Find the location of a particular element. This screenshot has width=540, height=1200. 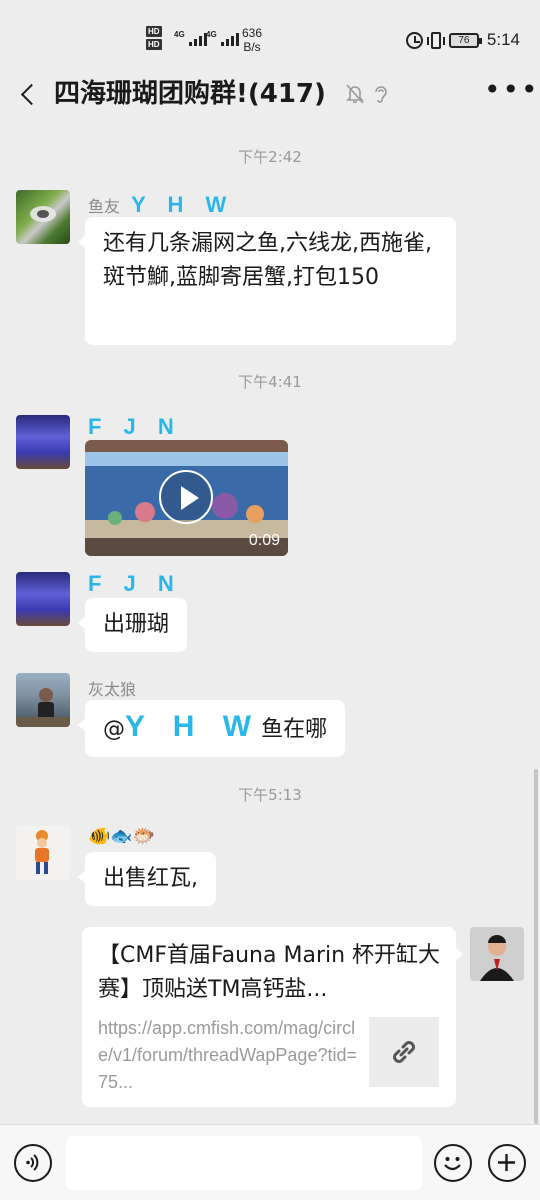

speed-unit: B/s is located at coordinates (252, 47).